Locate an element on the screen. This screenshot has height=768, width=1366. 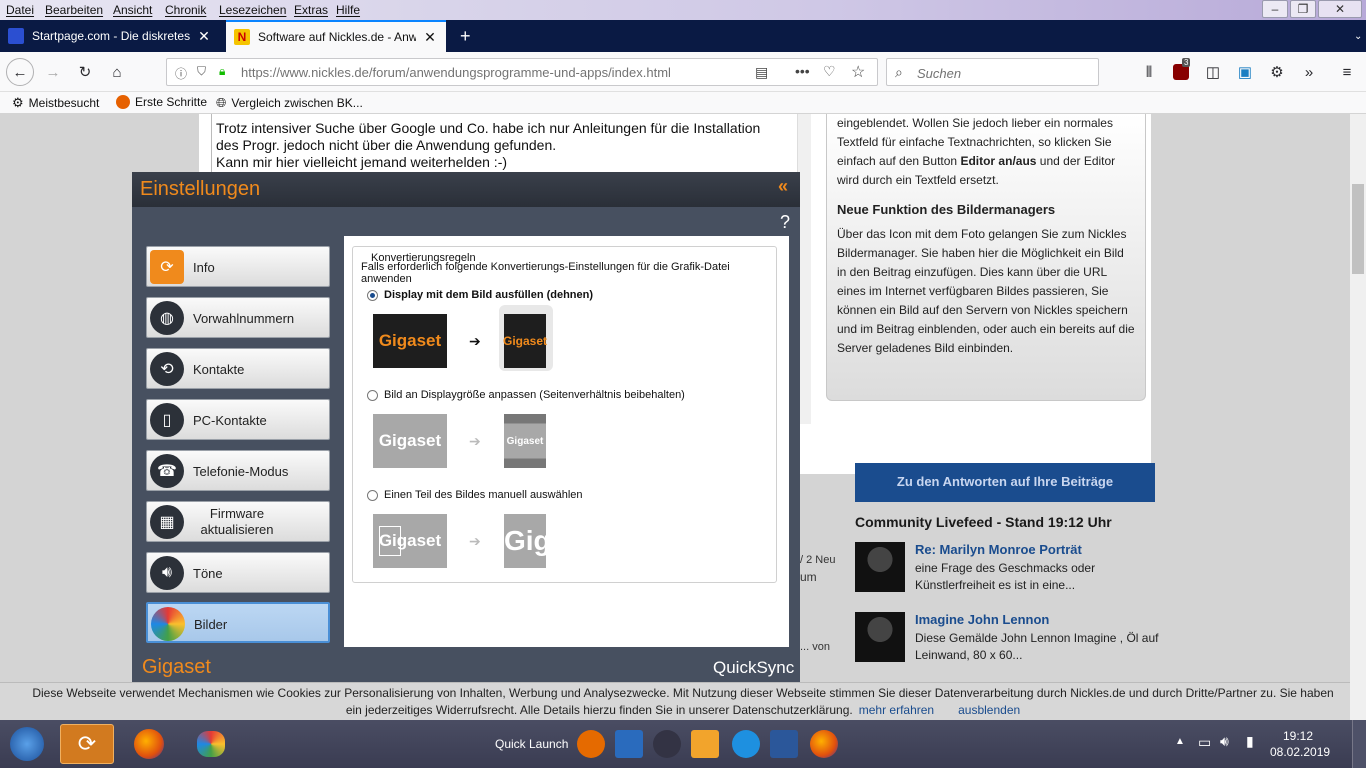
tab-nickles: N Software auf Nickles.de - Anwe ✕ is located at coordinates (336, 36).